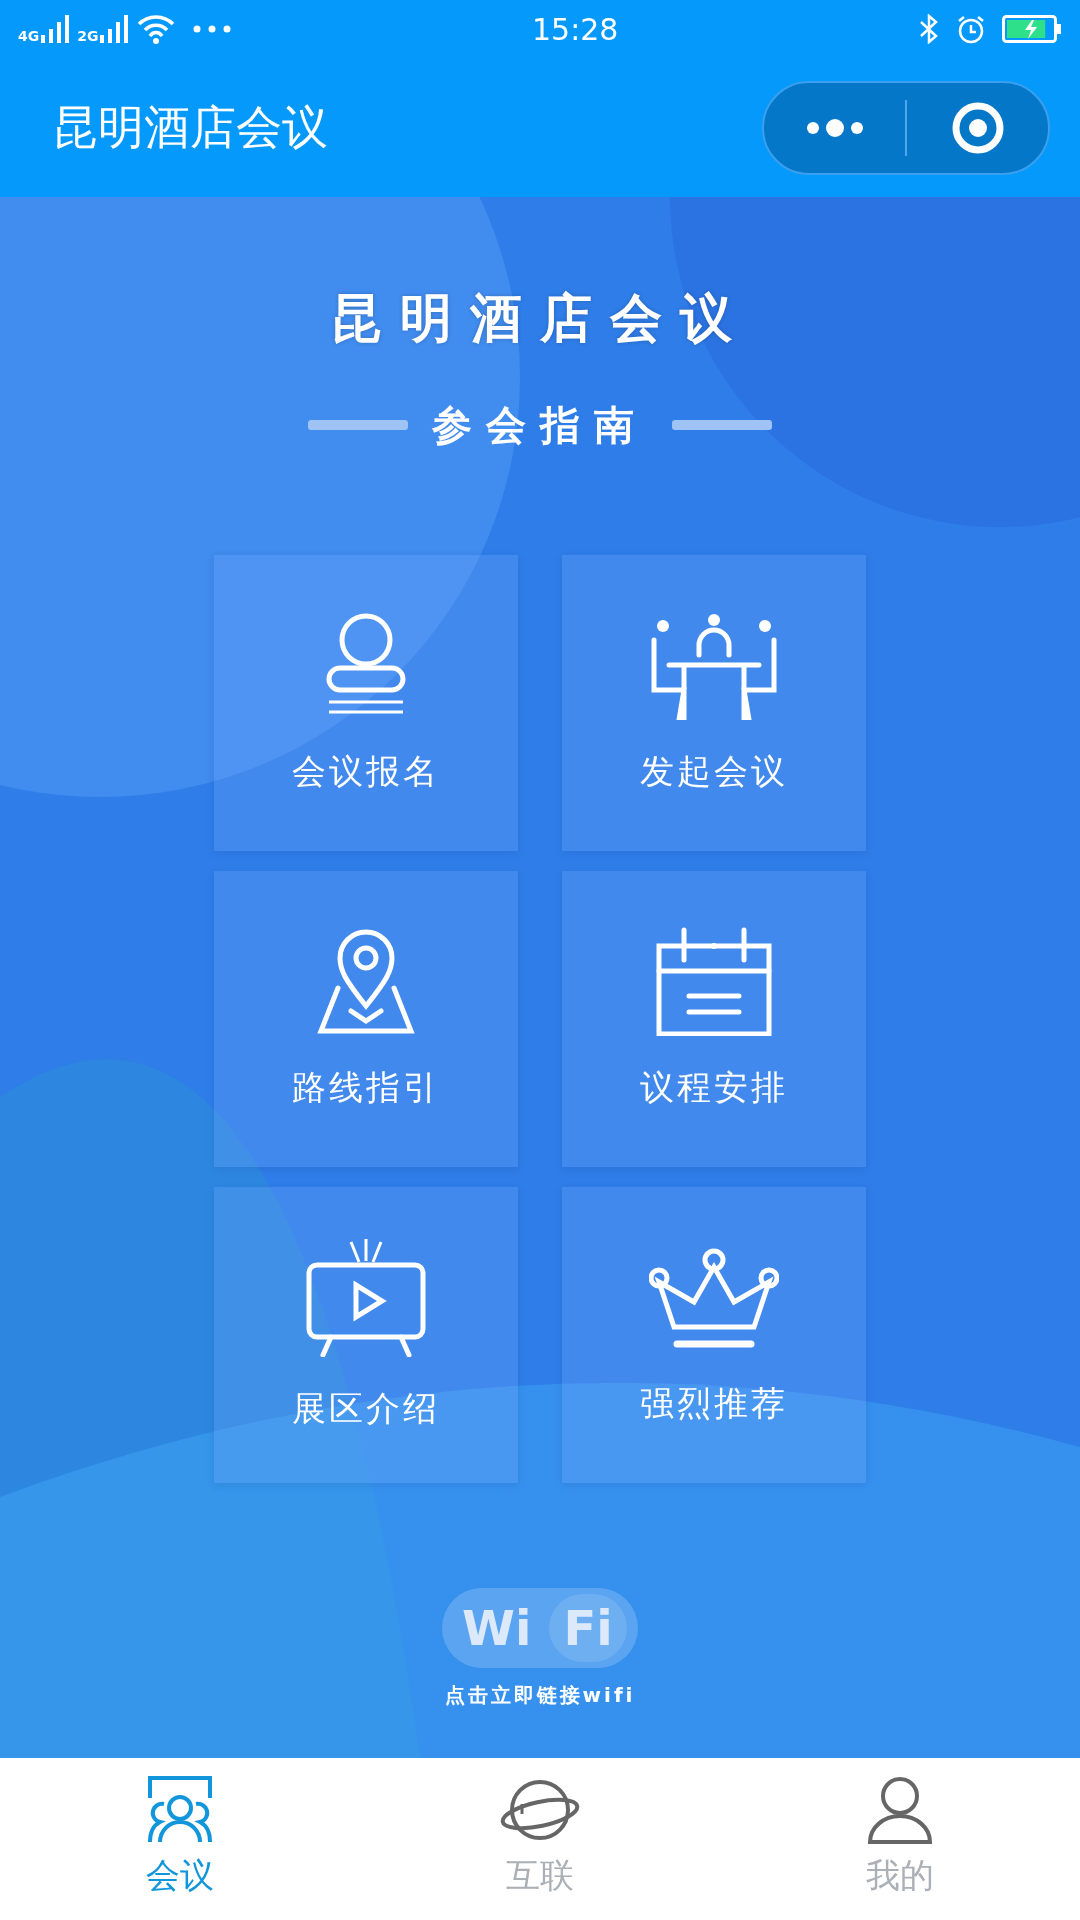 This screenshot has width=1080, height=1920. I want to click on network-label: 2G, so click(88, 36).